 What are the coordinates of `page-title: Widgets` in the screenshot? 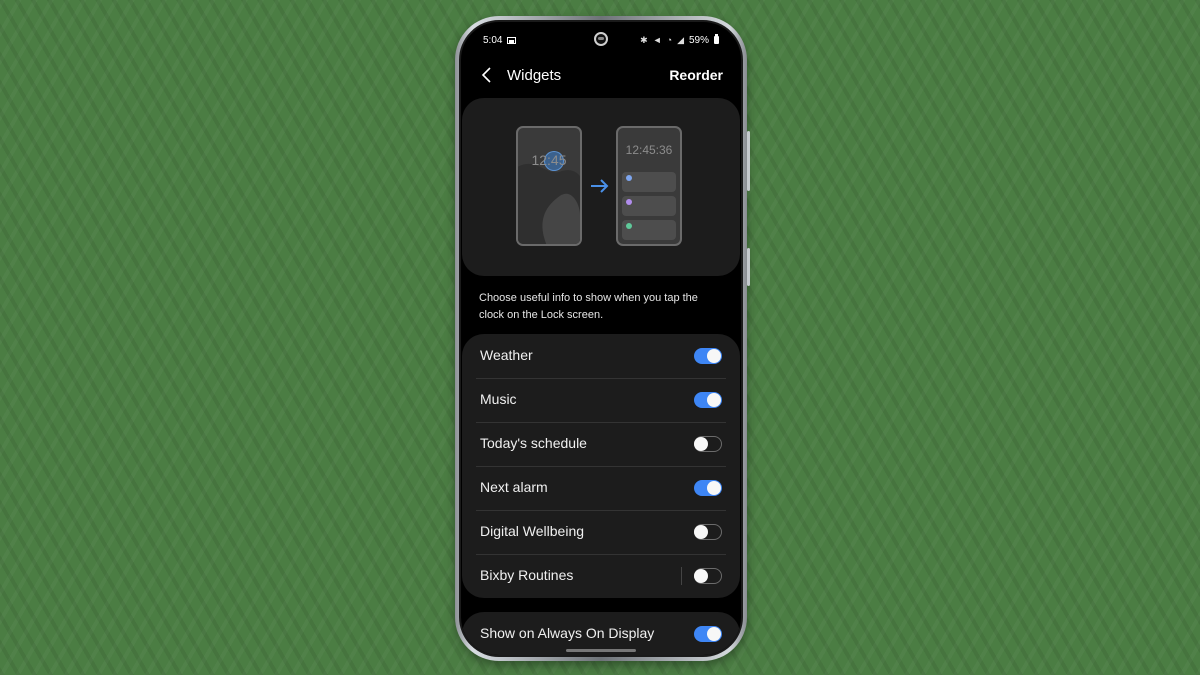 It's located at (534, 75).